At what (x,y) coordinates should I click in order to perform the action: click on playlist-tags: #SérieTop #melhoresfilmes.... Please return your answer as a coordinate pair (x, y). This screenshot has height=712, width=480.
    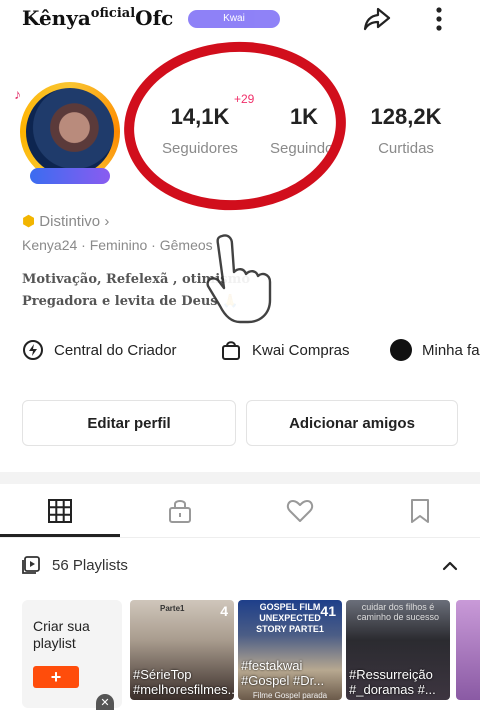
    Looking at the image, I should click on (183, 682).